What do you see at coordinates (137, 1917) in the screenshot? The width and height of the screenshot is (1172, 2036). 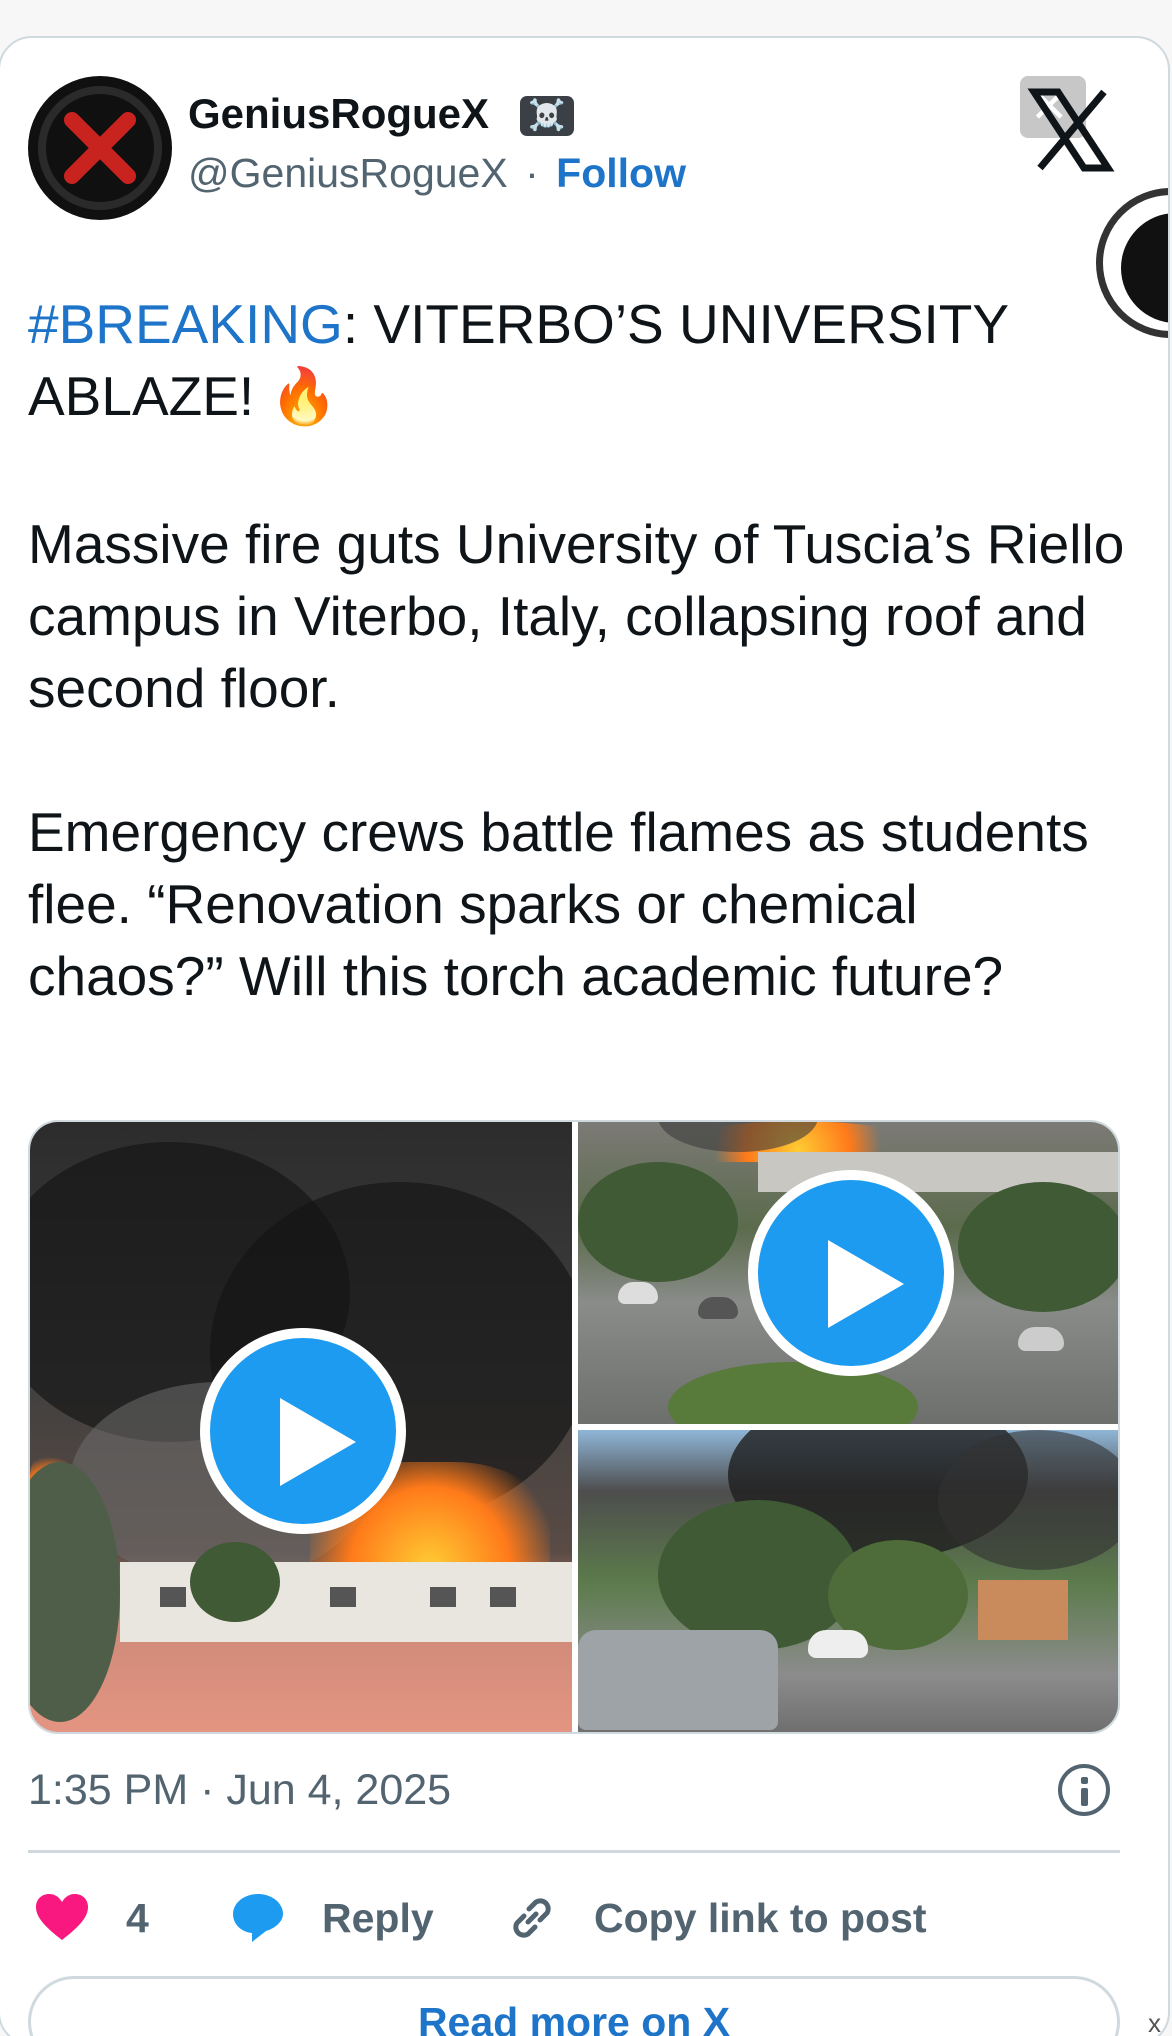 I see `like-count: 4` at bounding box center [137, 1917].